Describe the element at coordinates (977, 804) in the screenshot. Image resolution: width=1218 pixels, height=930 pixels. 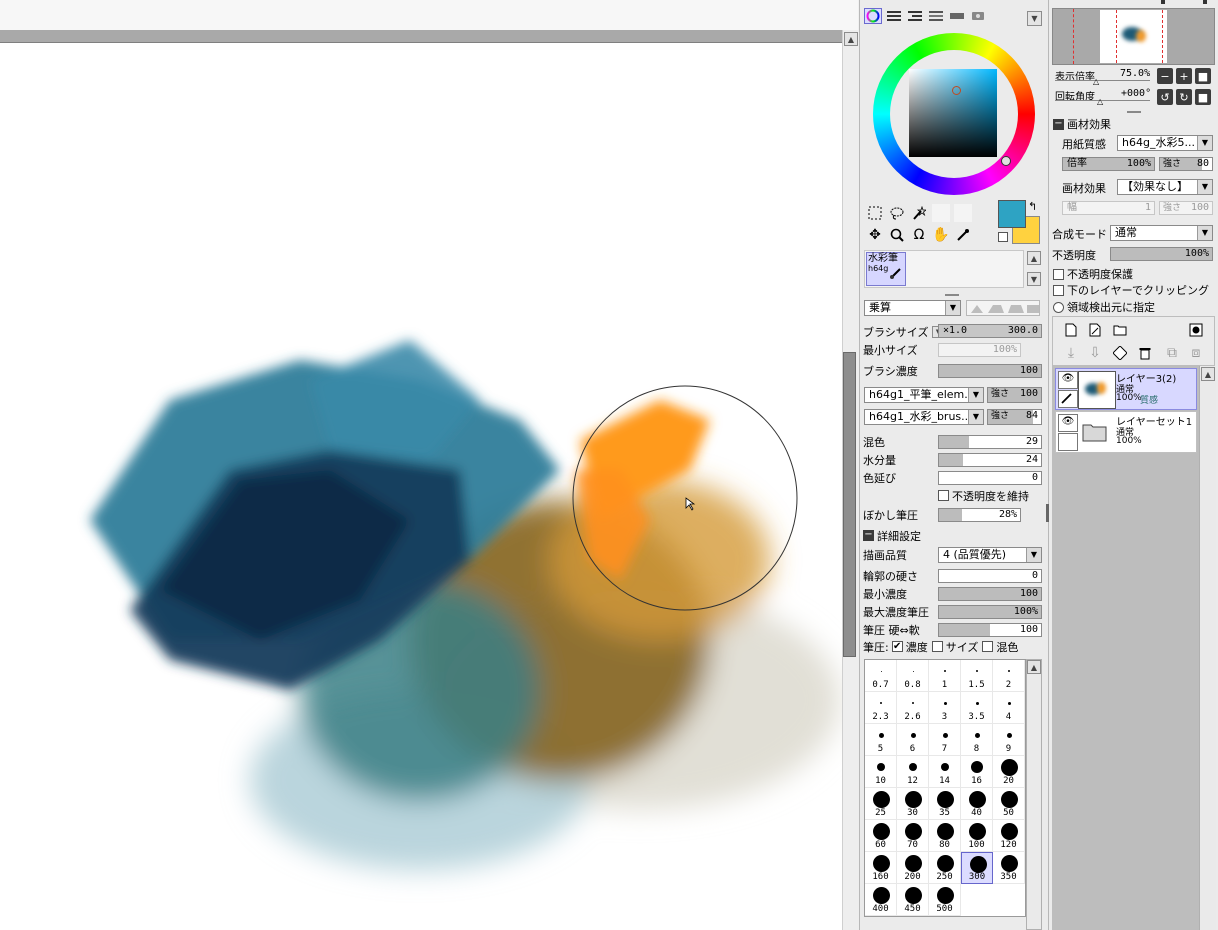
I see `brush-size-cell: 40` at that location.